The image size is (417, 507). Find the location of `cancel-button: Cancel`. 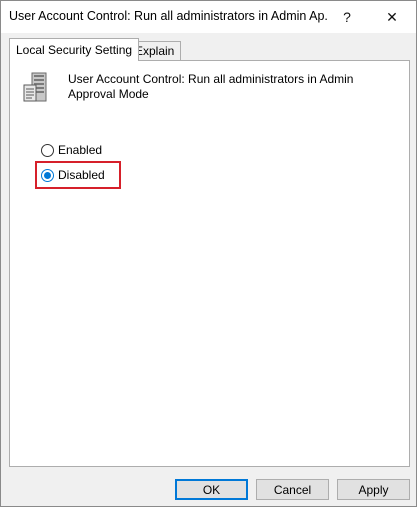

cancel-button: Cancel is located at coordinates (292, 489).